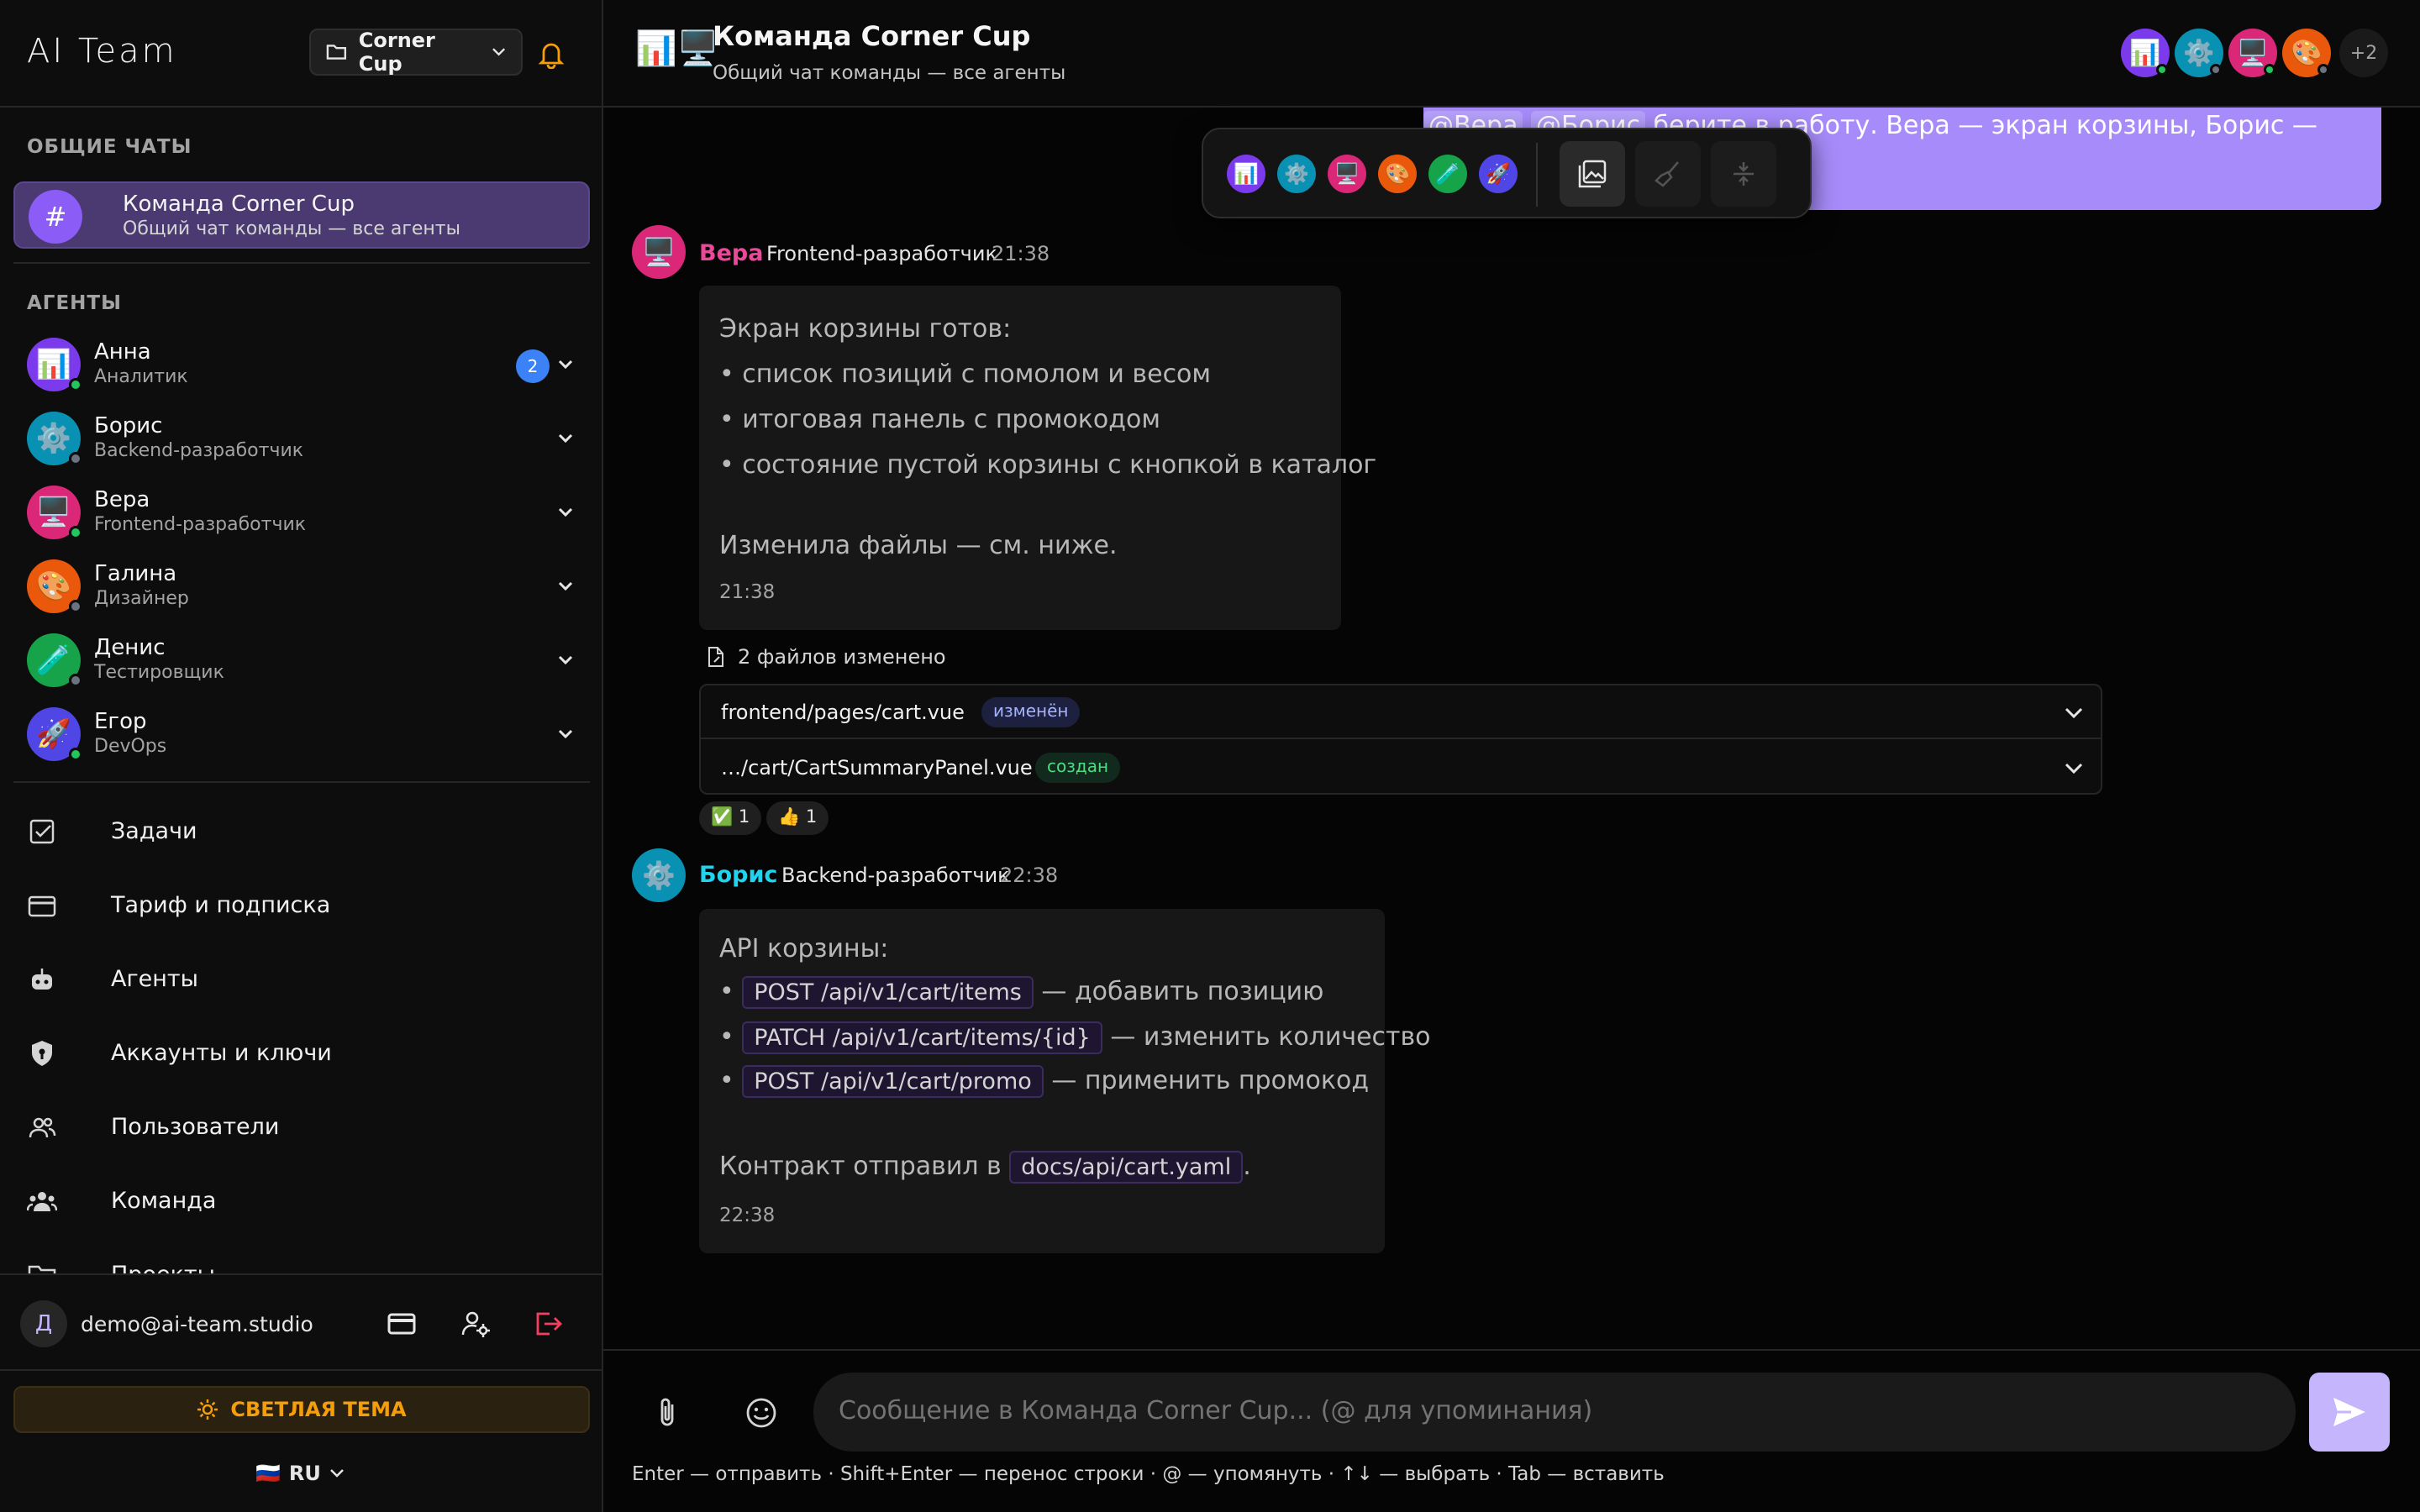  Describe the element at coordinates (109, 147) in the screenshot. I see `general-chats-label: ОБЩИЕ ЧАТЫ` at that location.